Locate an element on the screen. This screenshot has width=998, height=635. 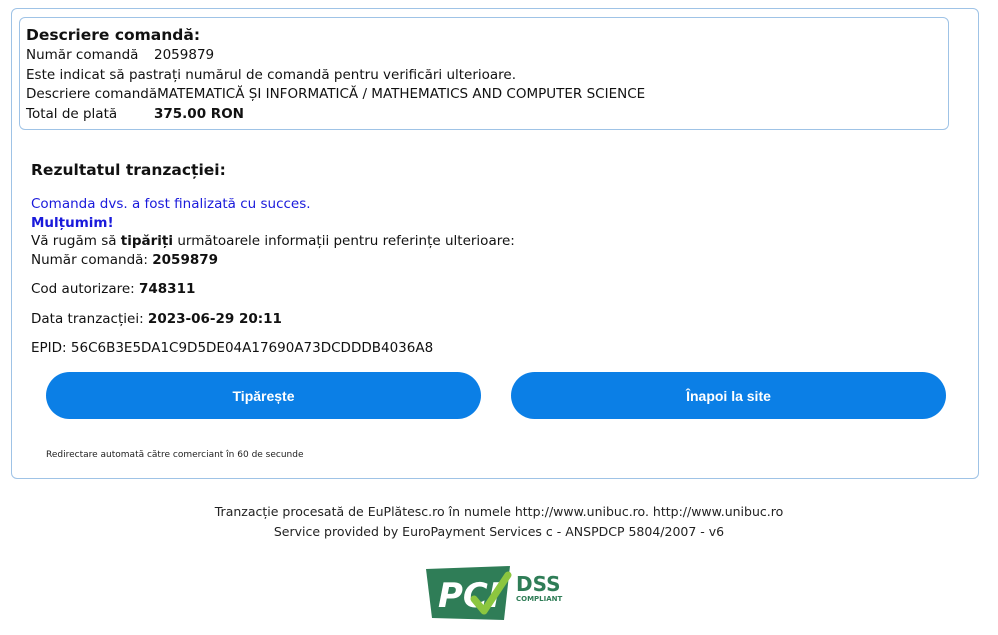
print-button: Tipărește is located at coordinates (263, 395).